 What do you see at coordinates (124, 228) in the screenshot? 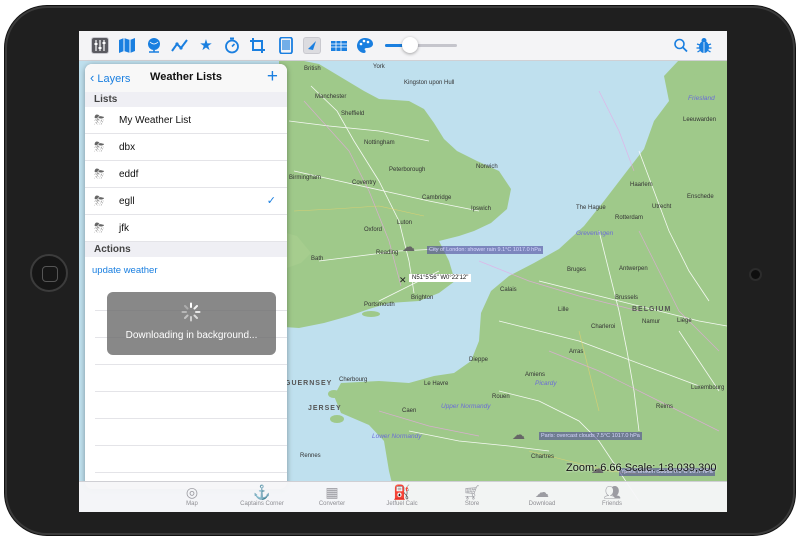
I see `list-item-label: jfk` at bounding box center [124, 228].